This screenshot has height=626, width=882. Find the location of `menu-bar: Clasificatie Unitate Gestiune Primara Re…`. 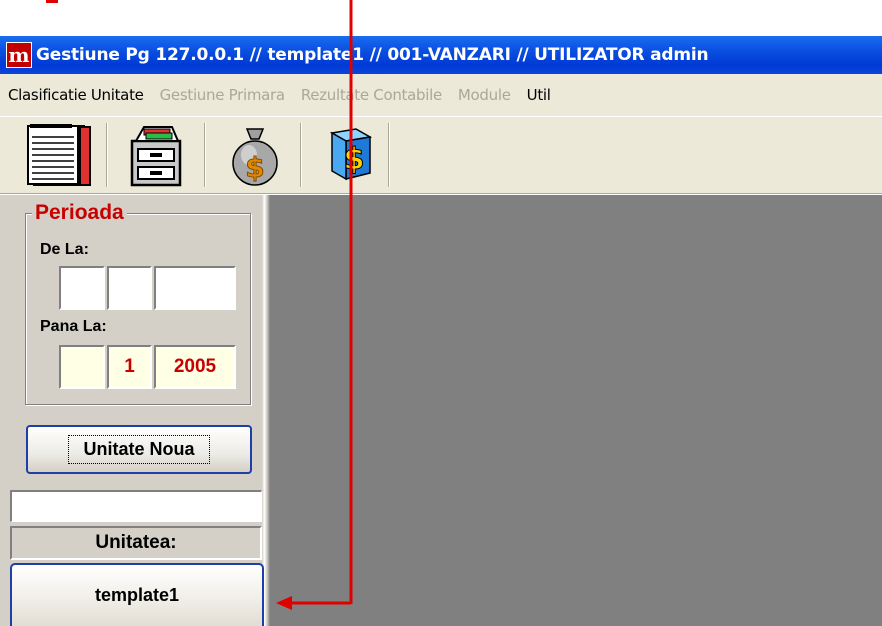

menu-bar: Clasificatie Unitate Gestiune Primara Re… is located at coordinates (441, 95).